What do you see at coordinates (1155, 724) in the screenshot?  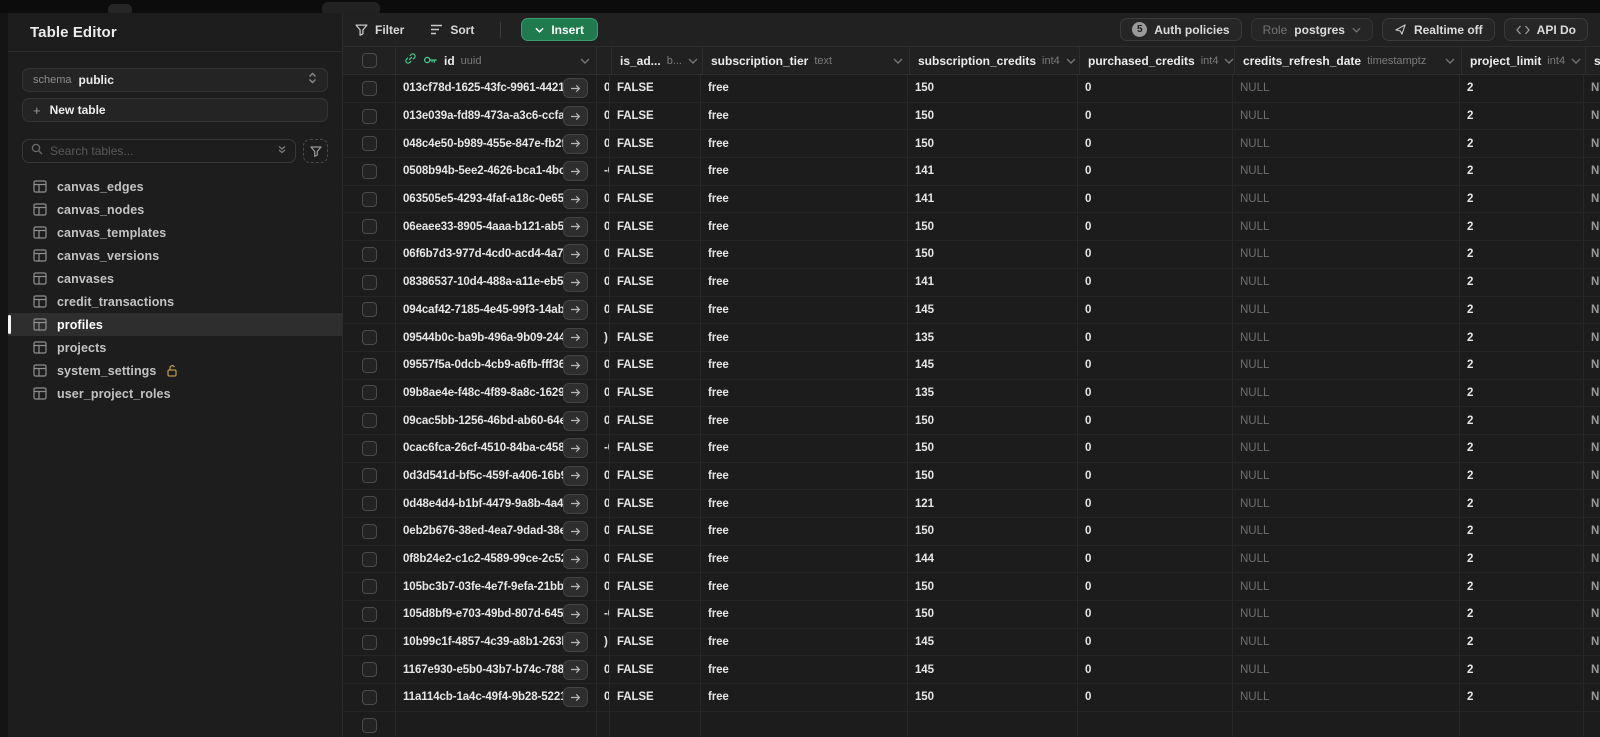 I see `cell-purchased` at bounding box center [1155, 724].